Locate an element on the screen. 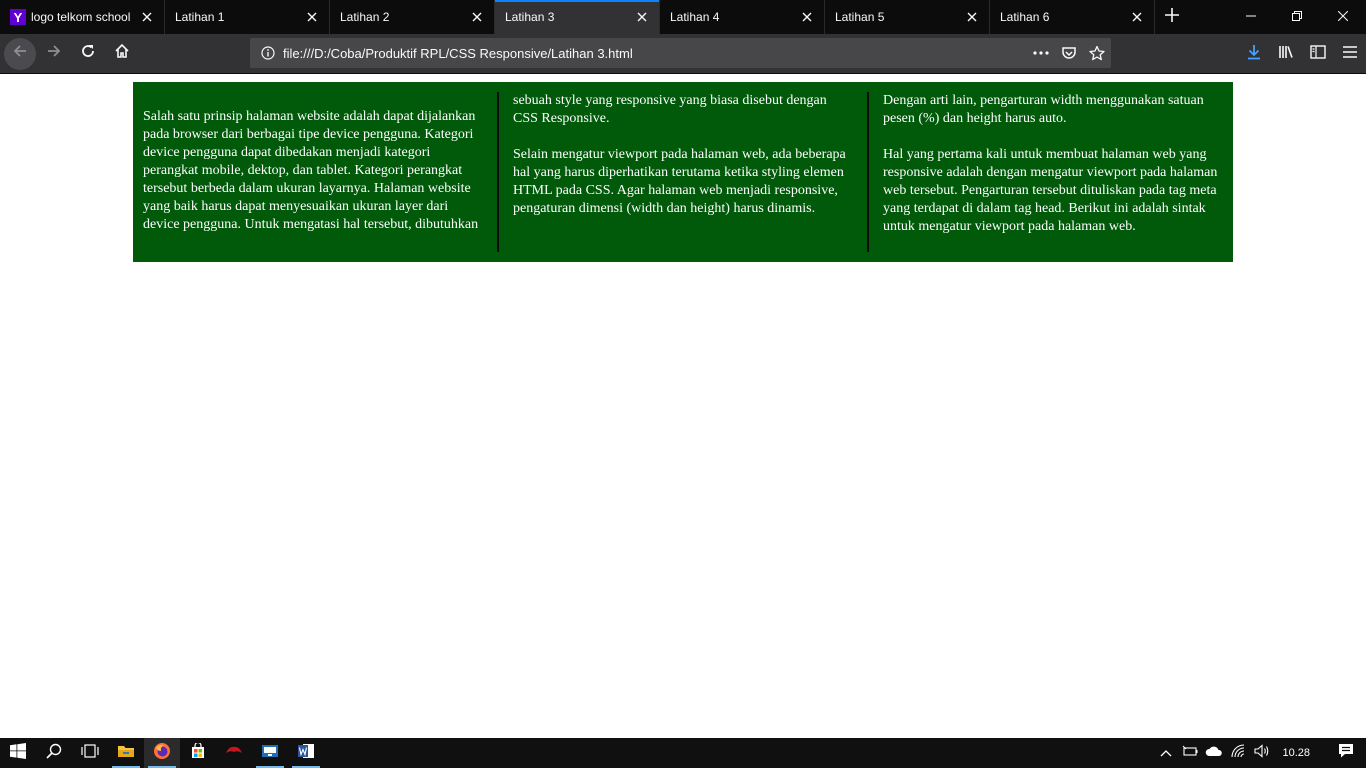 The width and height of the screenshot is (1366, 768). home-icon is located at coordinates (122, 53).